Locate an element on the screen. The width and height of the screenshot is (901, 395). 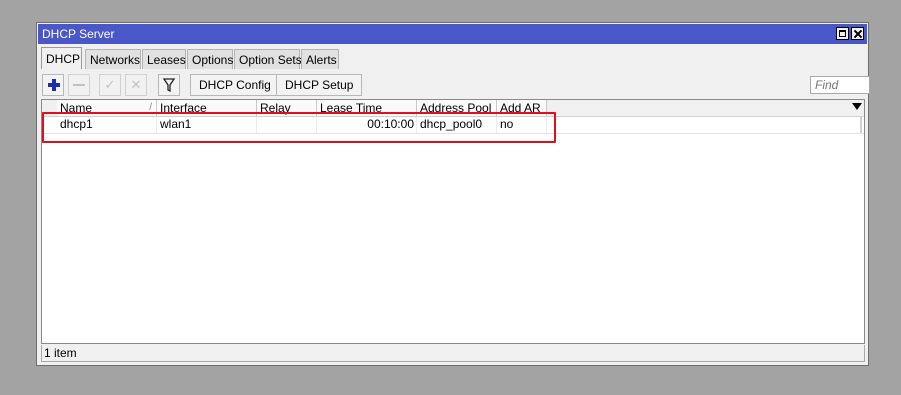
column-header-address-pool: Address Pool is located at coordinates (457, 108).